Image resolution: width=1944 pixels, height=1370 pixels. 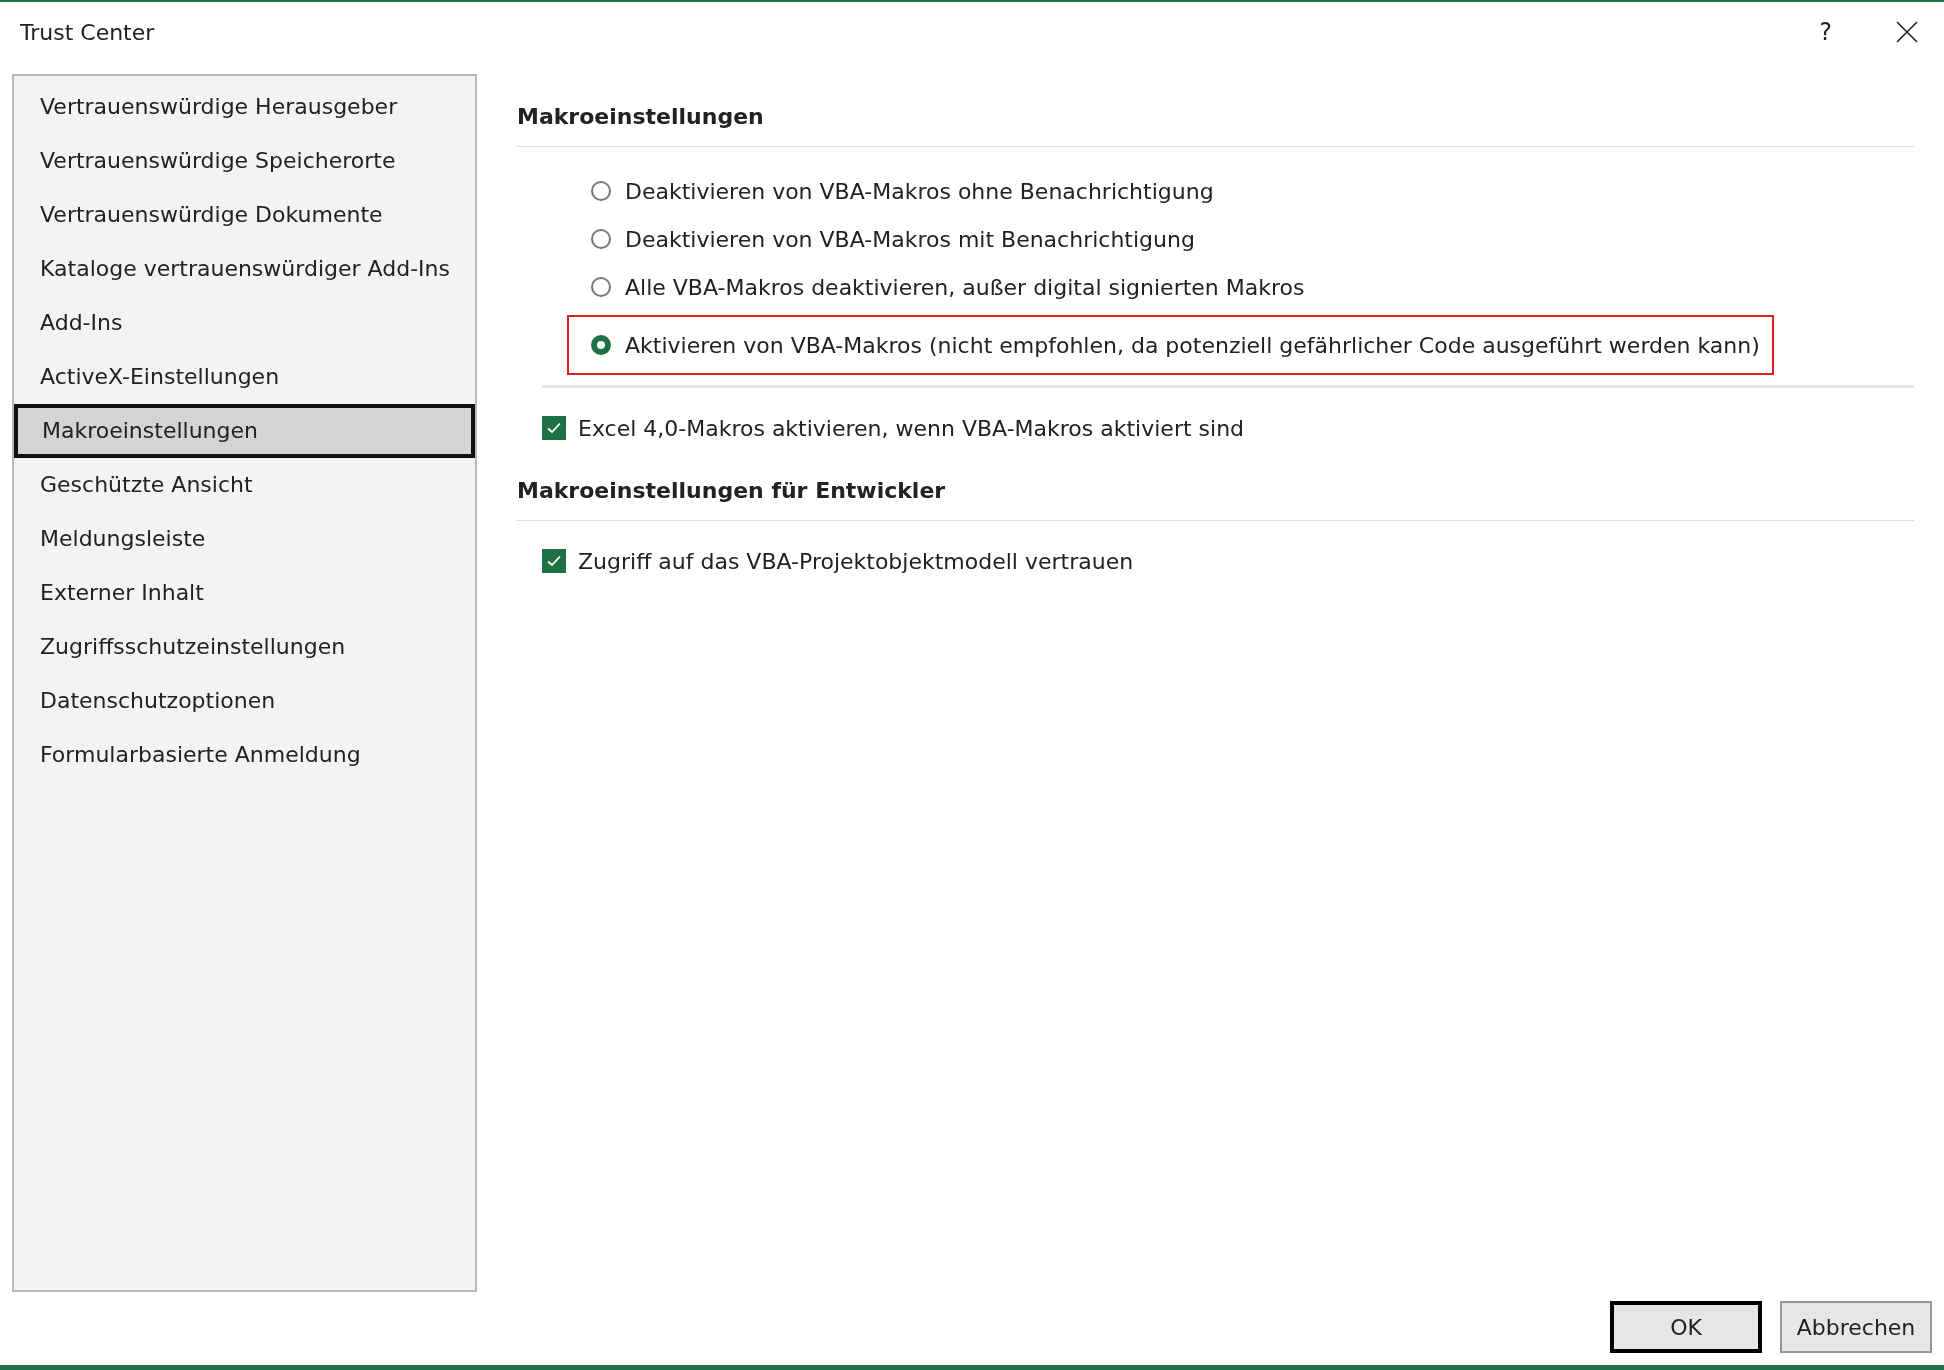 I want to click on sidebar-item: Vertrauenswürdige Herausgeber, so click(x=244, y=107).